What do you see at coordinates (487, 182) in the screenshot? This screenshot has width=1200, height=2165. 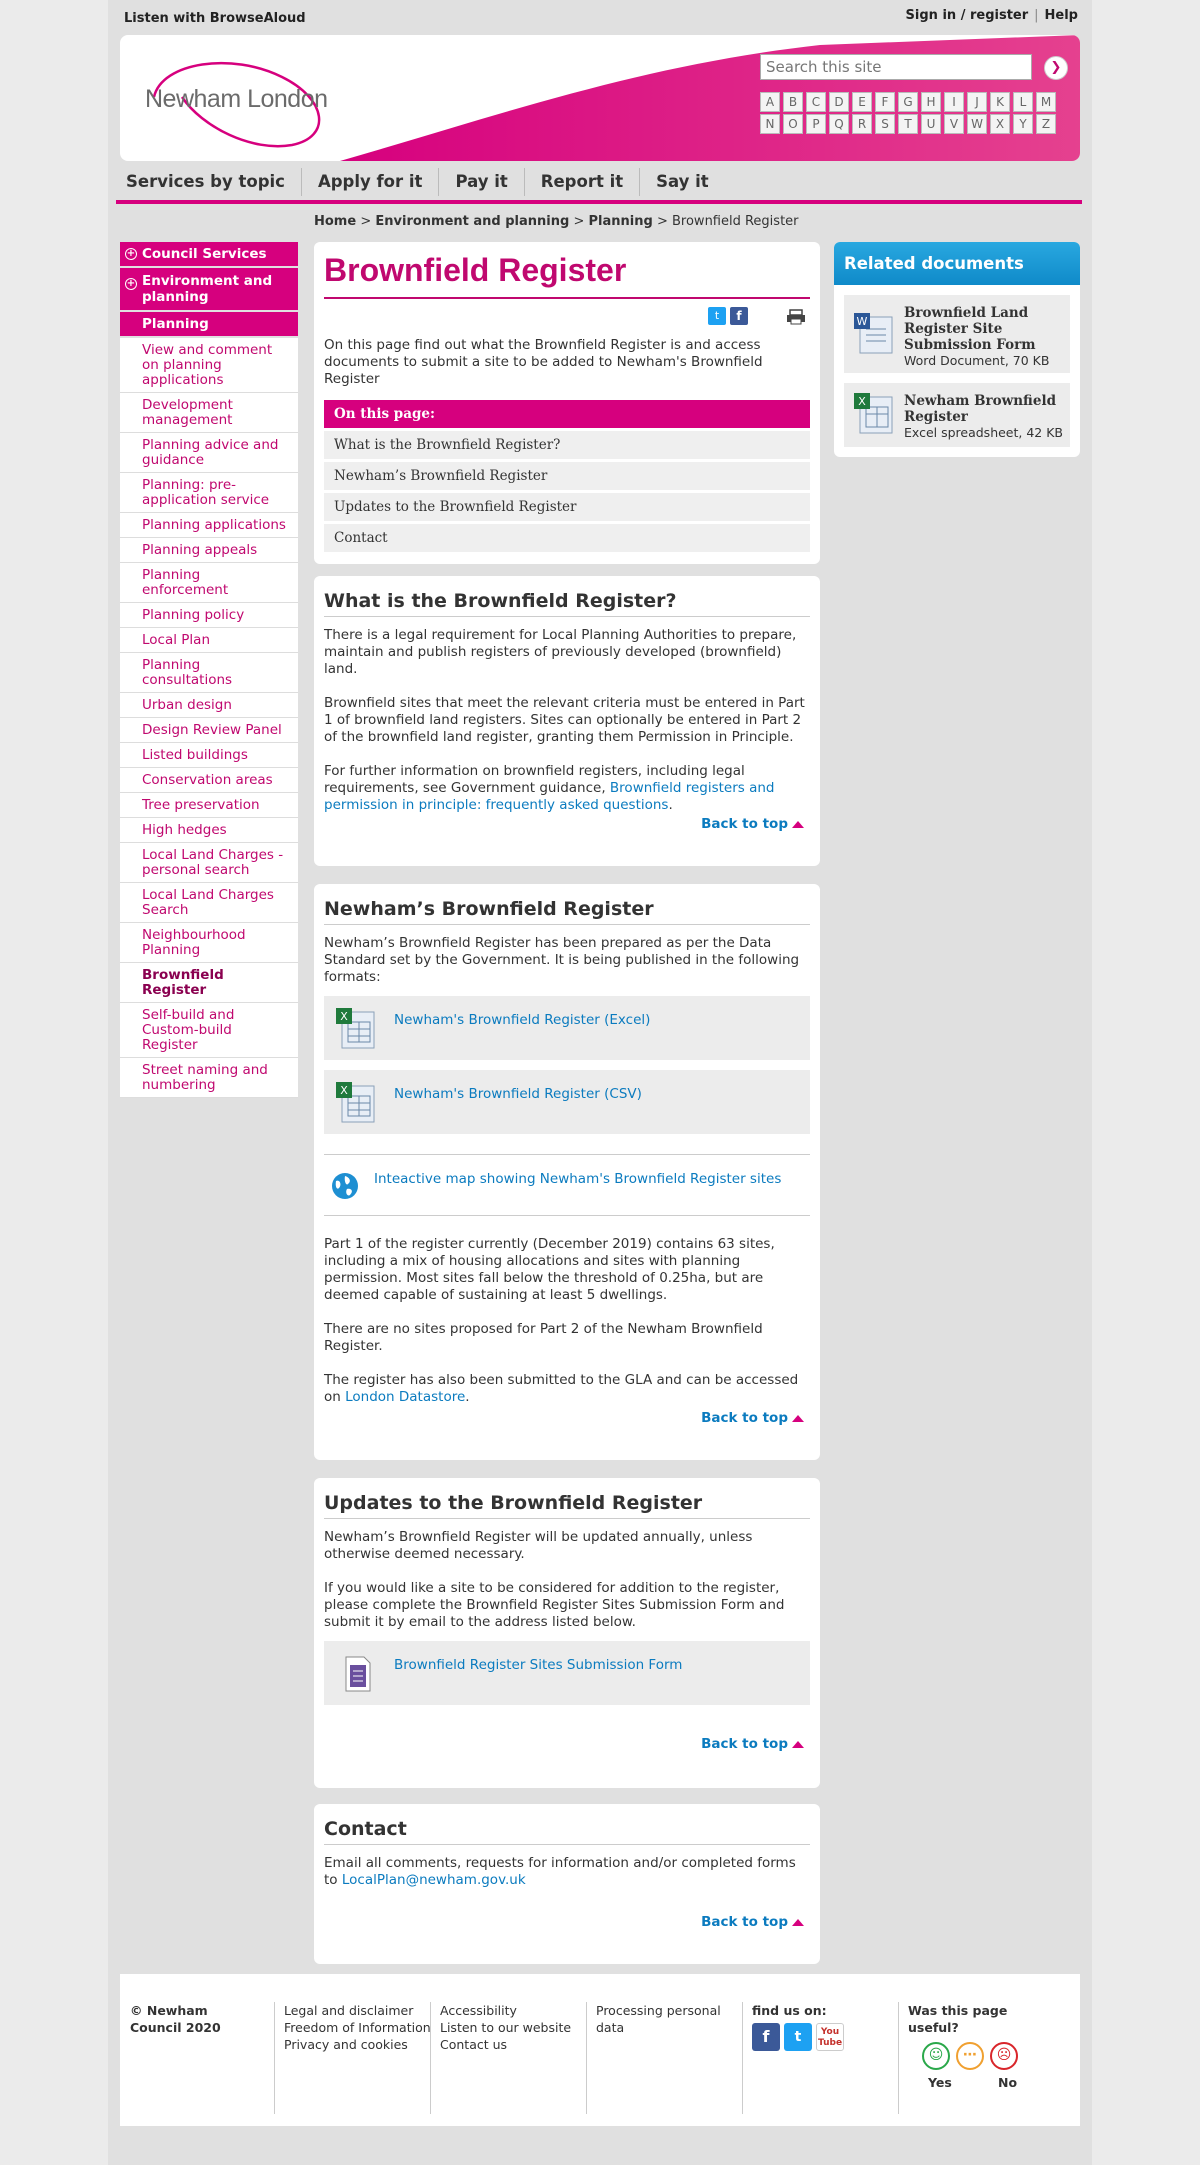 I see `main-nav-item: Pay it` at bounding box center [487, 182].